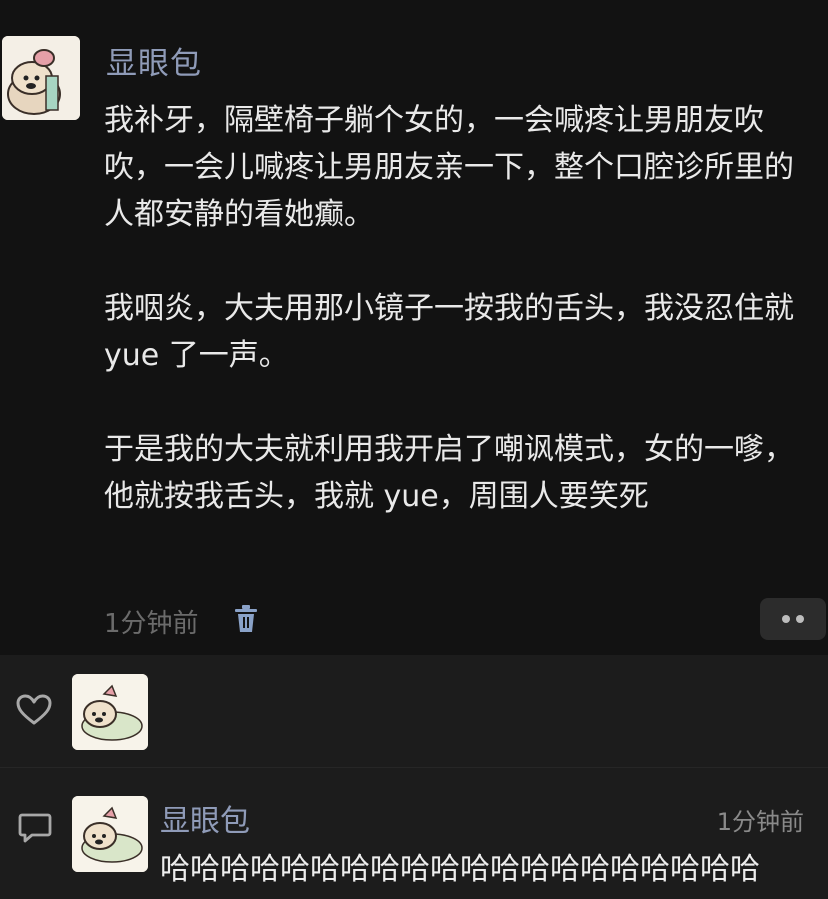 The width and height of the screenshot is (828, 899). I want to click on comment-username: 显眼包, so click(205, 818).